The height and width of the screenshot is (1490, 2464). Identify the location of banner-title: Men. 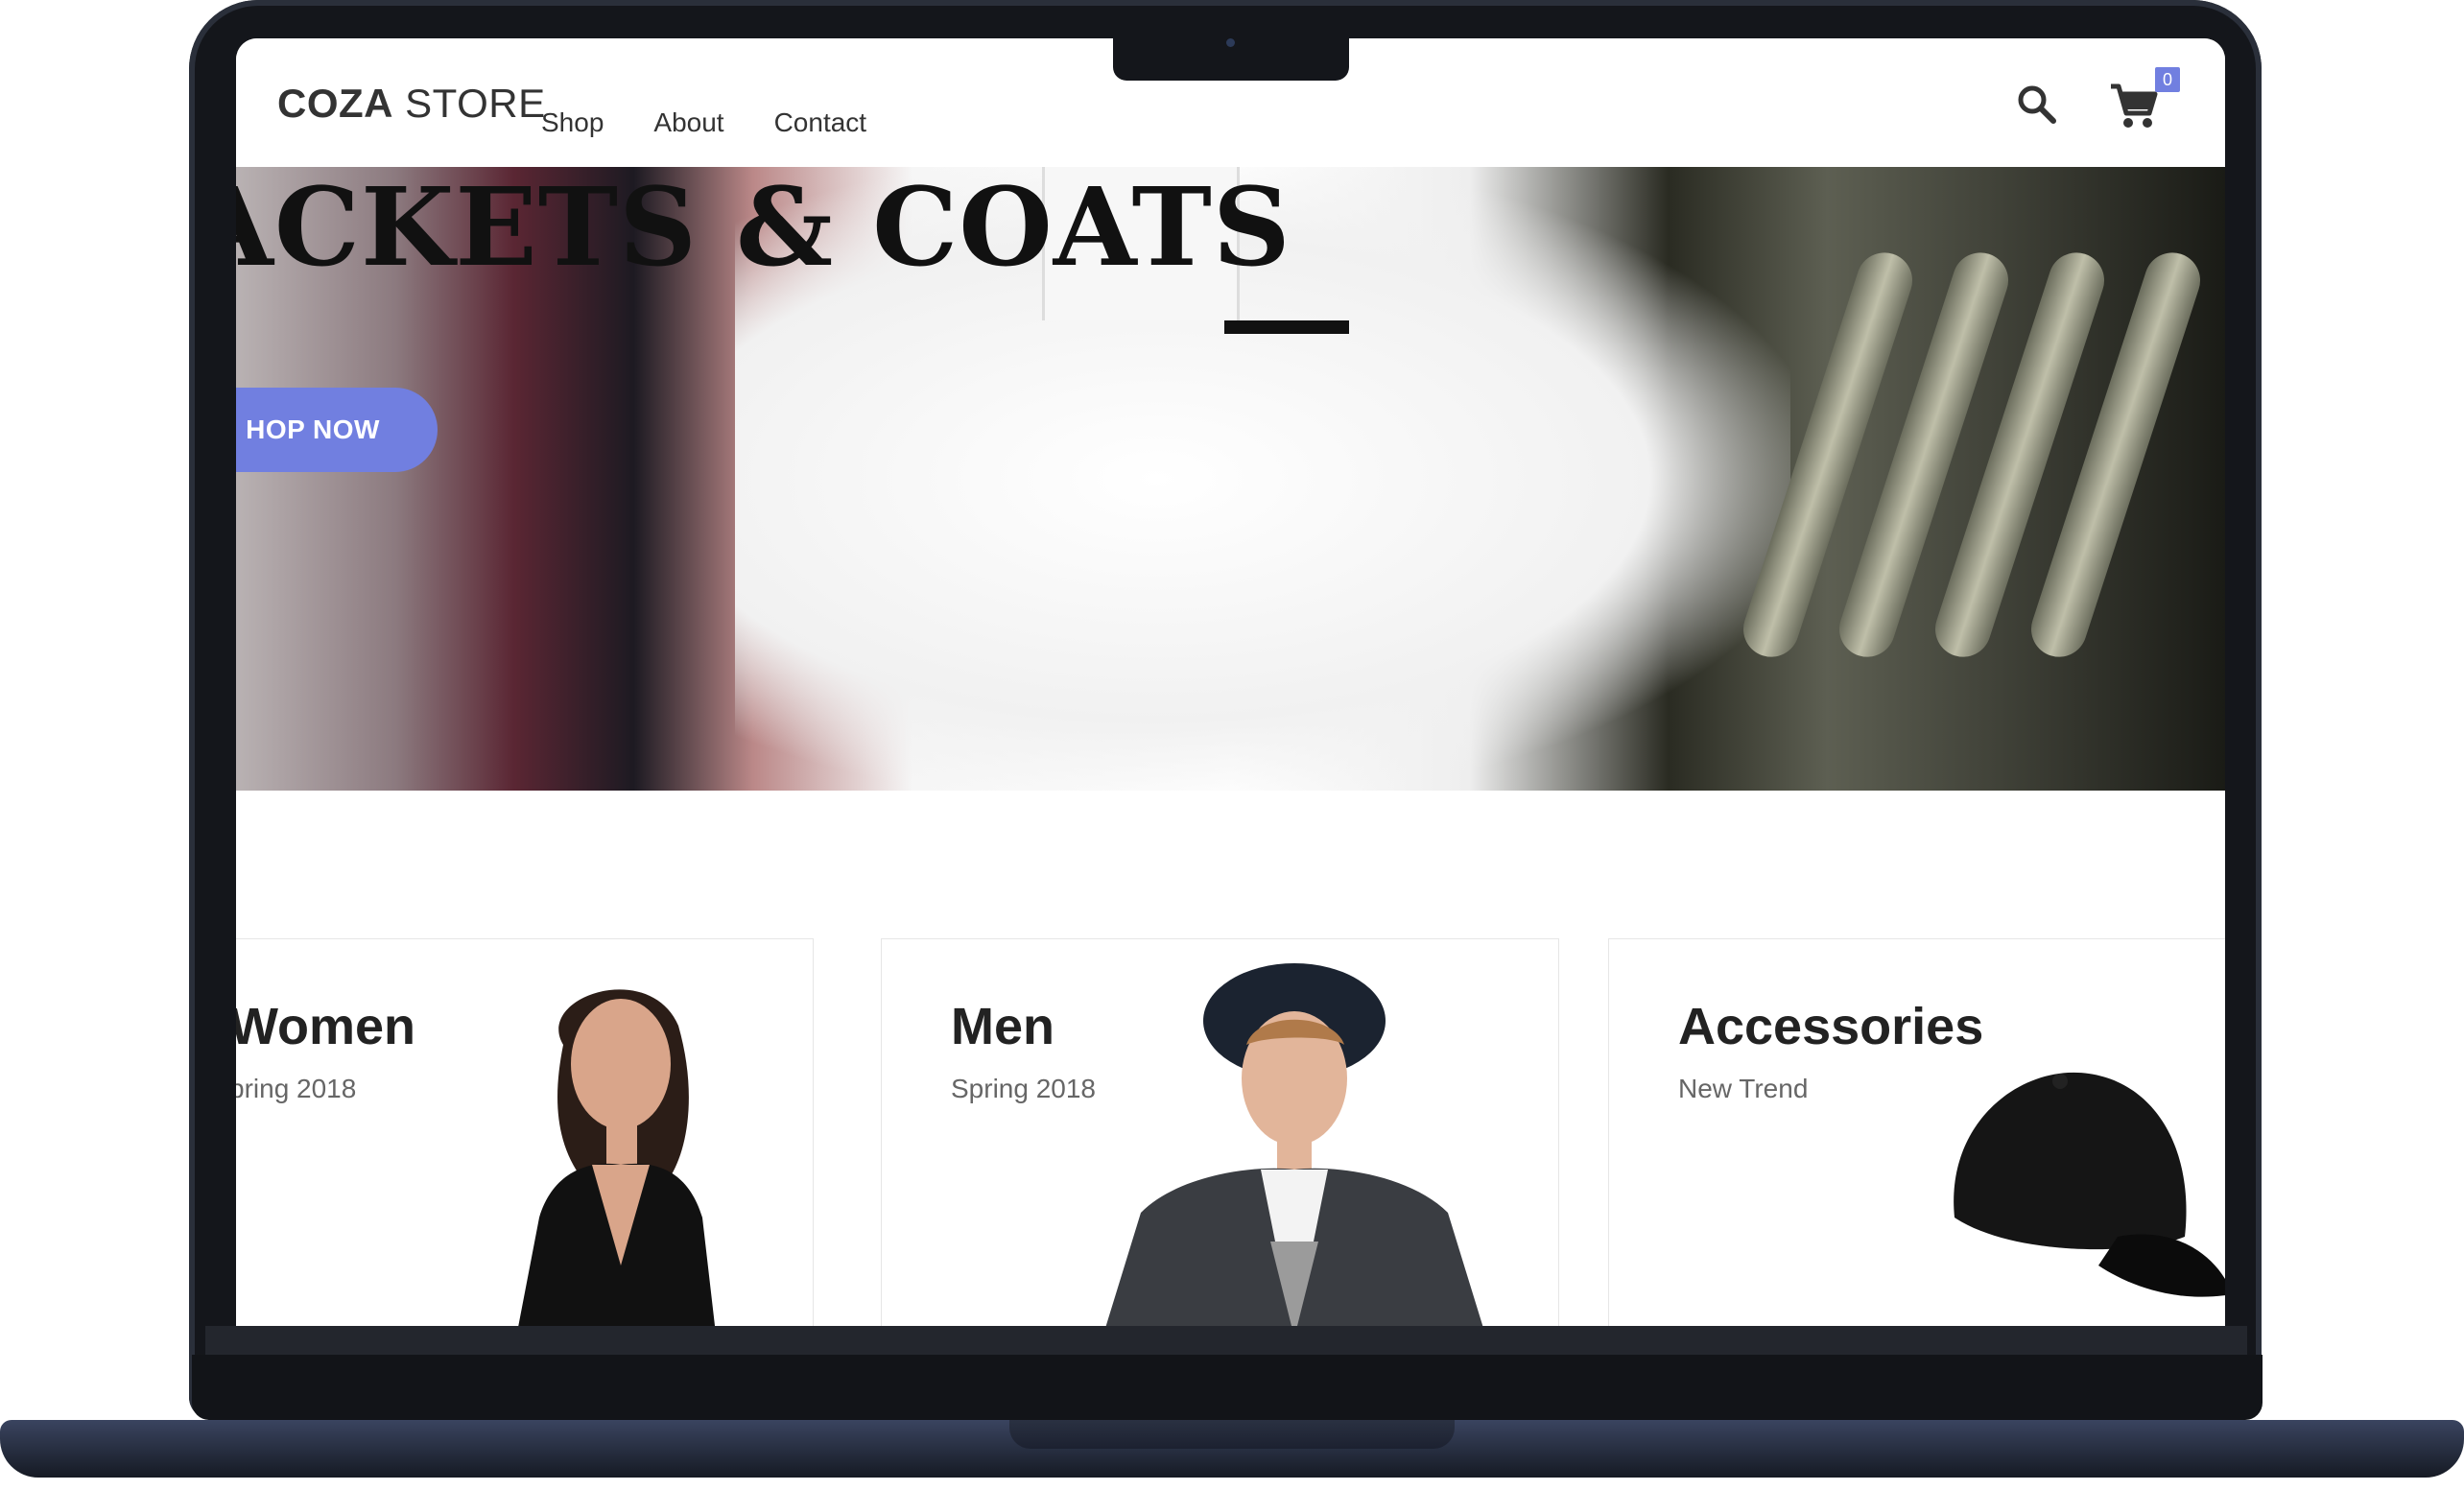
(1002, 1026).